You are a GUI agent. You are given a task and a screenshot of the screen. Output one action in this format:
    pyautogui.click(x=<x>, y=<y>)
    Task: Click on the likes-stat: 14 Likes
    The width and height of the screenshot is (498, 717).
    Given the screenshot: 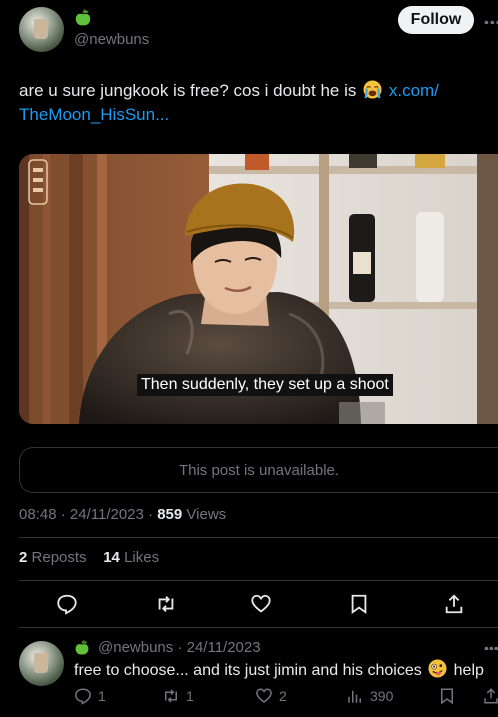 What is the action you would take?
    pyautogui.click(x=131, y=557)
    